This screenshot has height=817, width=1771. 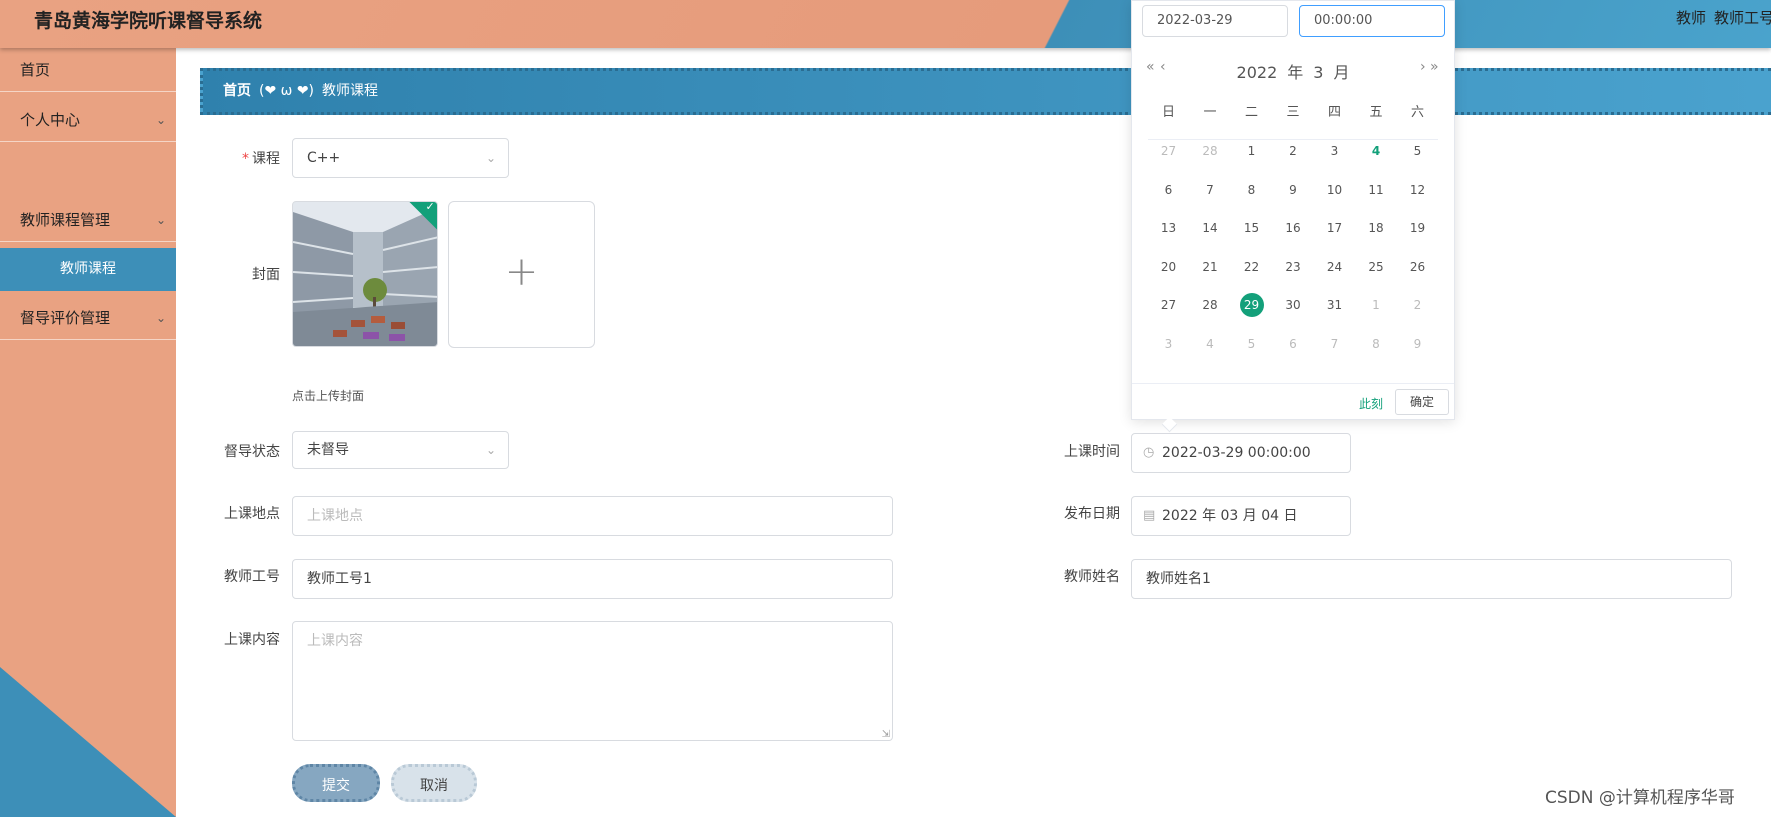 What do you see at coordinates (324, 158) in the screenshot?
I see `course-select-value: C++` at bounding box center [324, 158].